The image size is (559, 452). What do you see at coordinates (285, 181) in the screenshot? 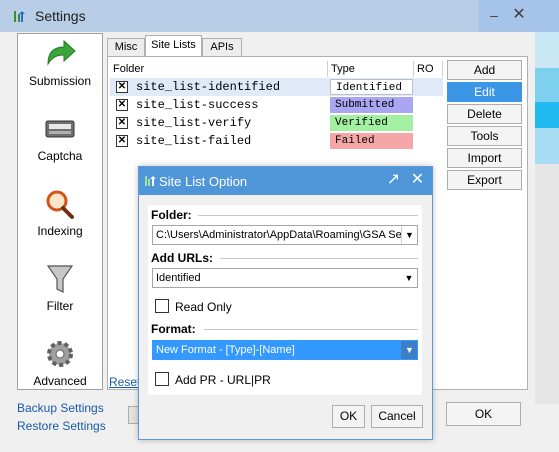
I see `dialog-titlebar: Site List Option ↗ ✕` at bounding box center [285, 181].